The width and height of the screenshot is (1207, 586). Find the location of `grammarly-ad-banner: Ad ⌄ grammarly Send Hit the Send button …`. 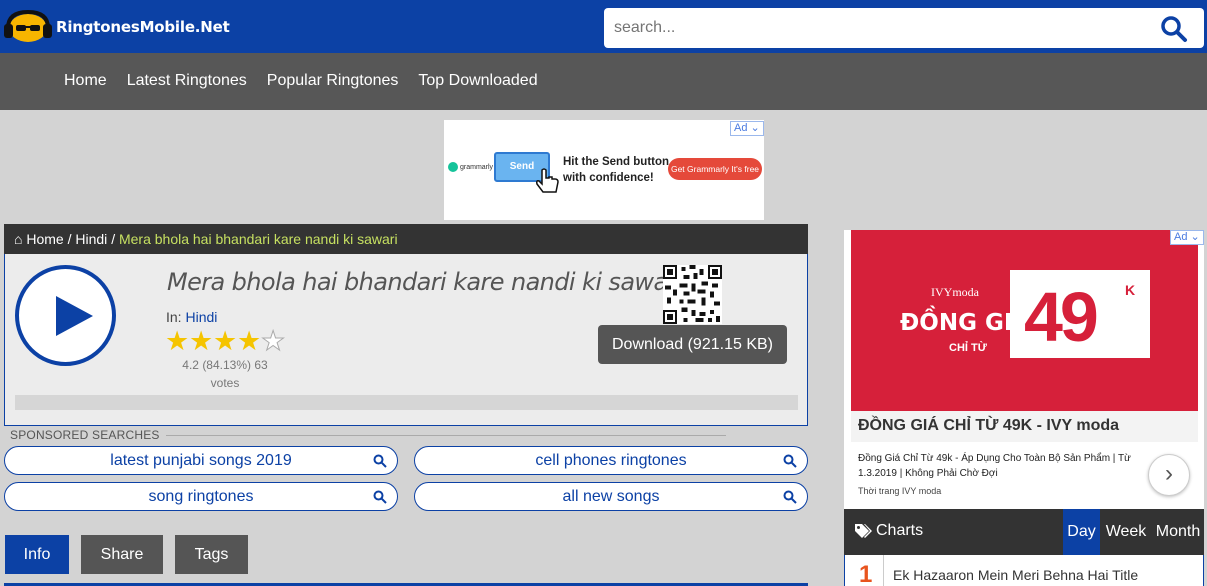

grammarly-ad-banner: Ad ⌄ grammarly Send Hit the Send button … is located at coordinates (604, 170).